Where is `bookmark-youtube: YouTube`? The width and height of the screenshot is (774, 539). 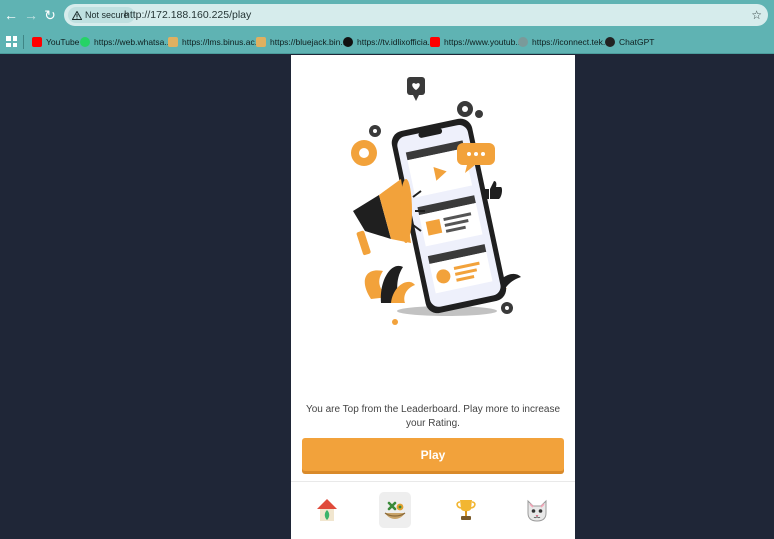 bookmark-youtube: YouTube is located at coordinates (55, 42).